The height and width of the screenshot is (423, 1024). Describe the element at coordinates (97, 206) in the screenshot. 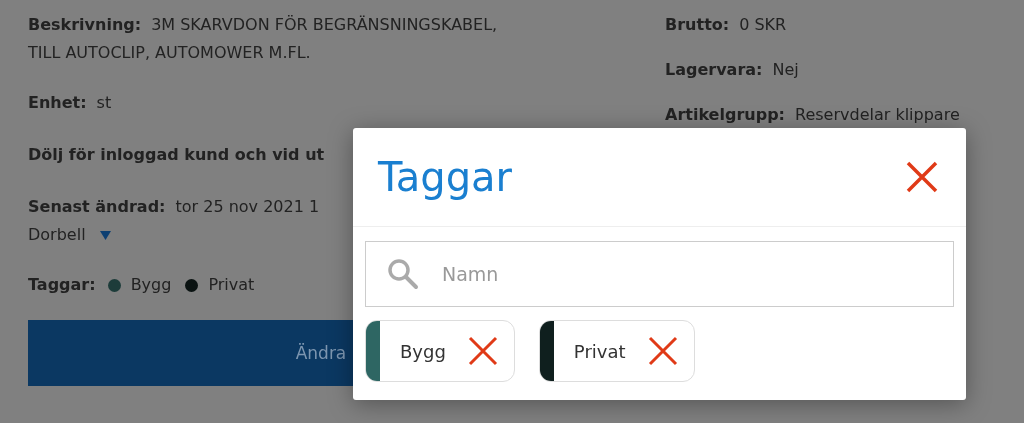

I see `field-label: Senast ändrad:` at that location.